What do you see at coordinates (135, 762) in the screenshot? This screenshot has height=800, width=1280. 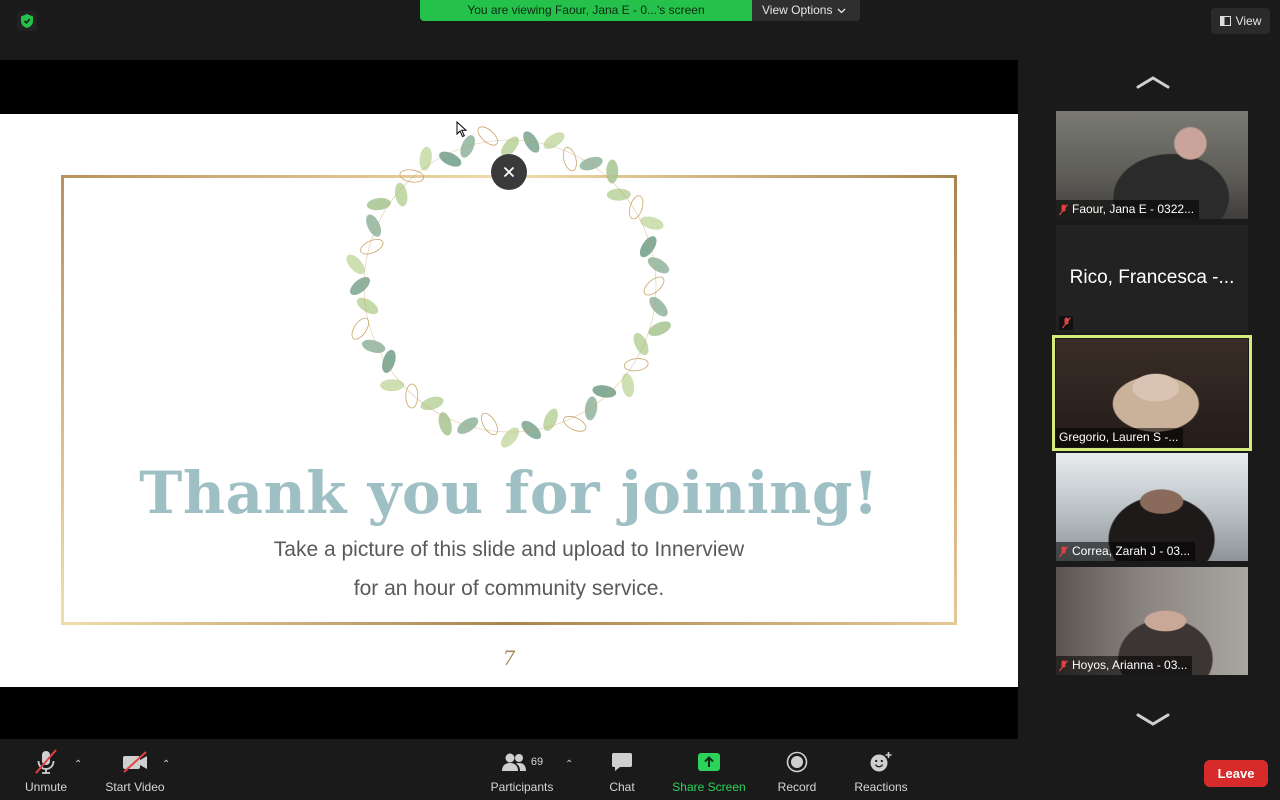 I see `video-off-icon` at bounding box center [135, 762].